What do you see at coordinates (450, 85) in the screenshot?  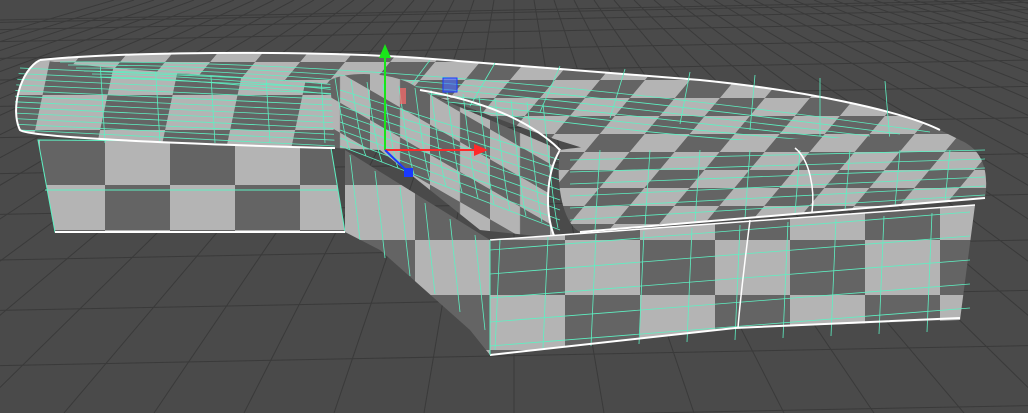 I see `gizmo-plane-handle` at bounding box center [450, 85].